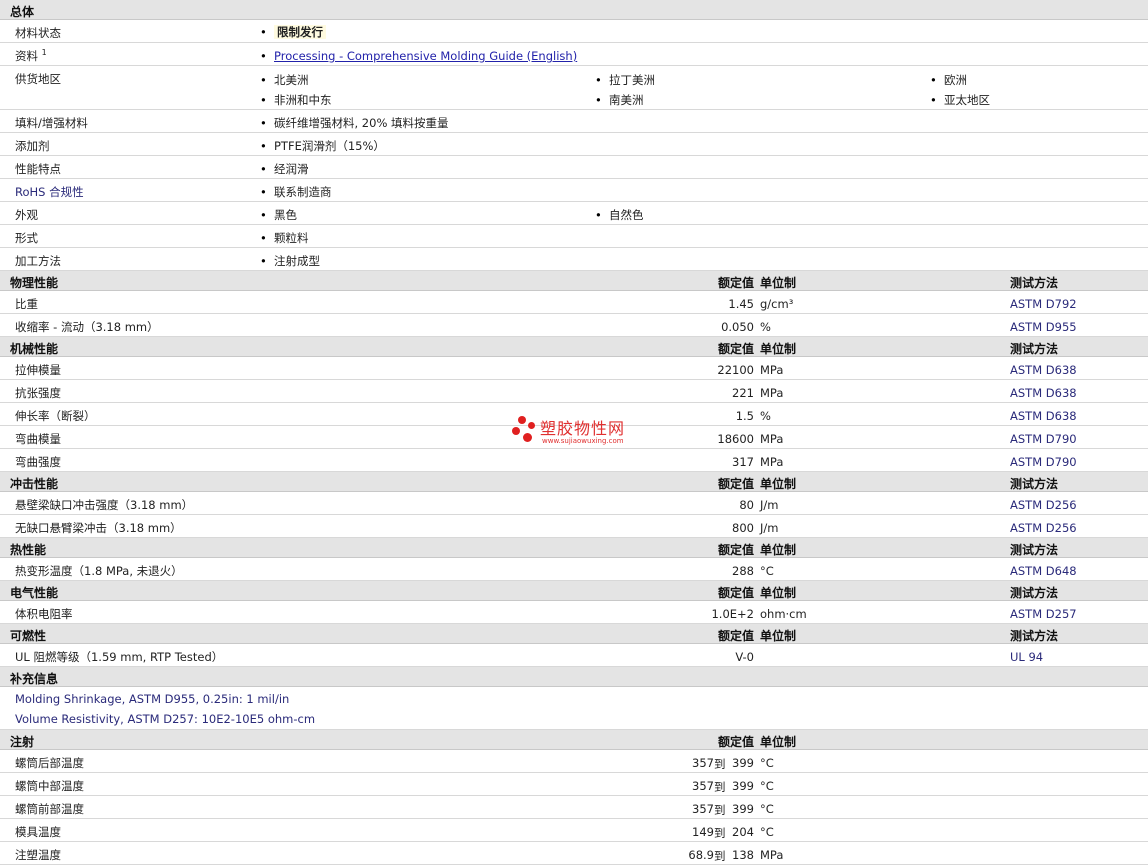 This screenshot has width=1148, height=865. I want to click on property-unit: %, so click(765, 416).